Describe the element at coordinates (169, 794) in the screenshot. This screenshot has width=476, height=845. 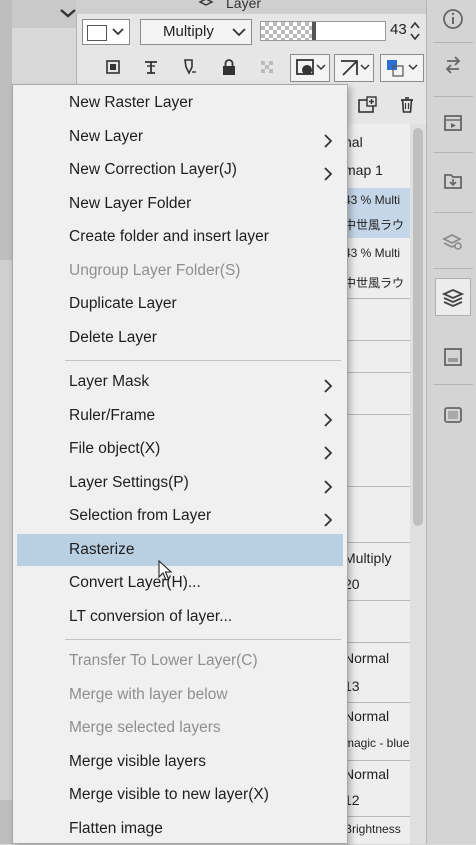
I see `menu-item-label: Merge visible to new layer(X)` at that location.